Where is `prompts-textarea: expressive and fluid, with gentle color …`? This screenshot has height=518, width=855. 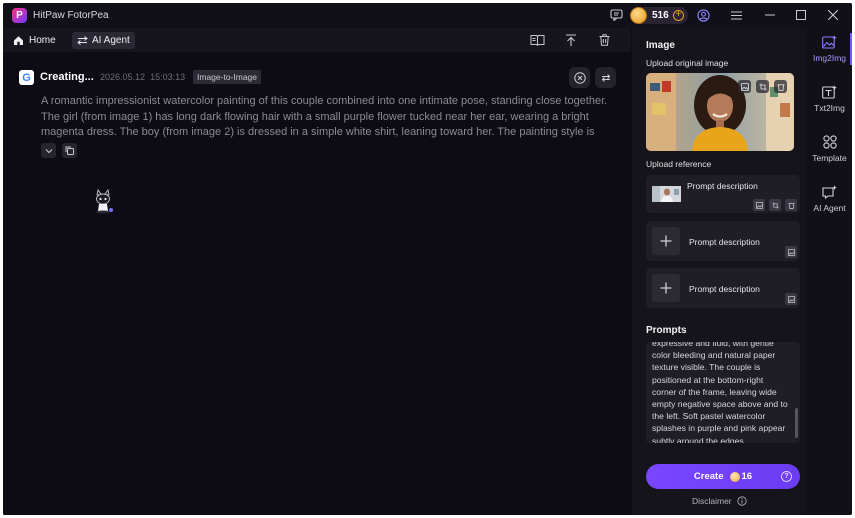 prompts-textarea: expressive and fluid, with gentle color … is located at coordinates (723, 392).